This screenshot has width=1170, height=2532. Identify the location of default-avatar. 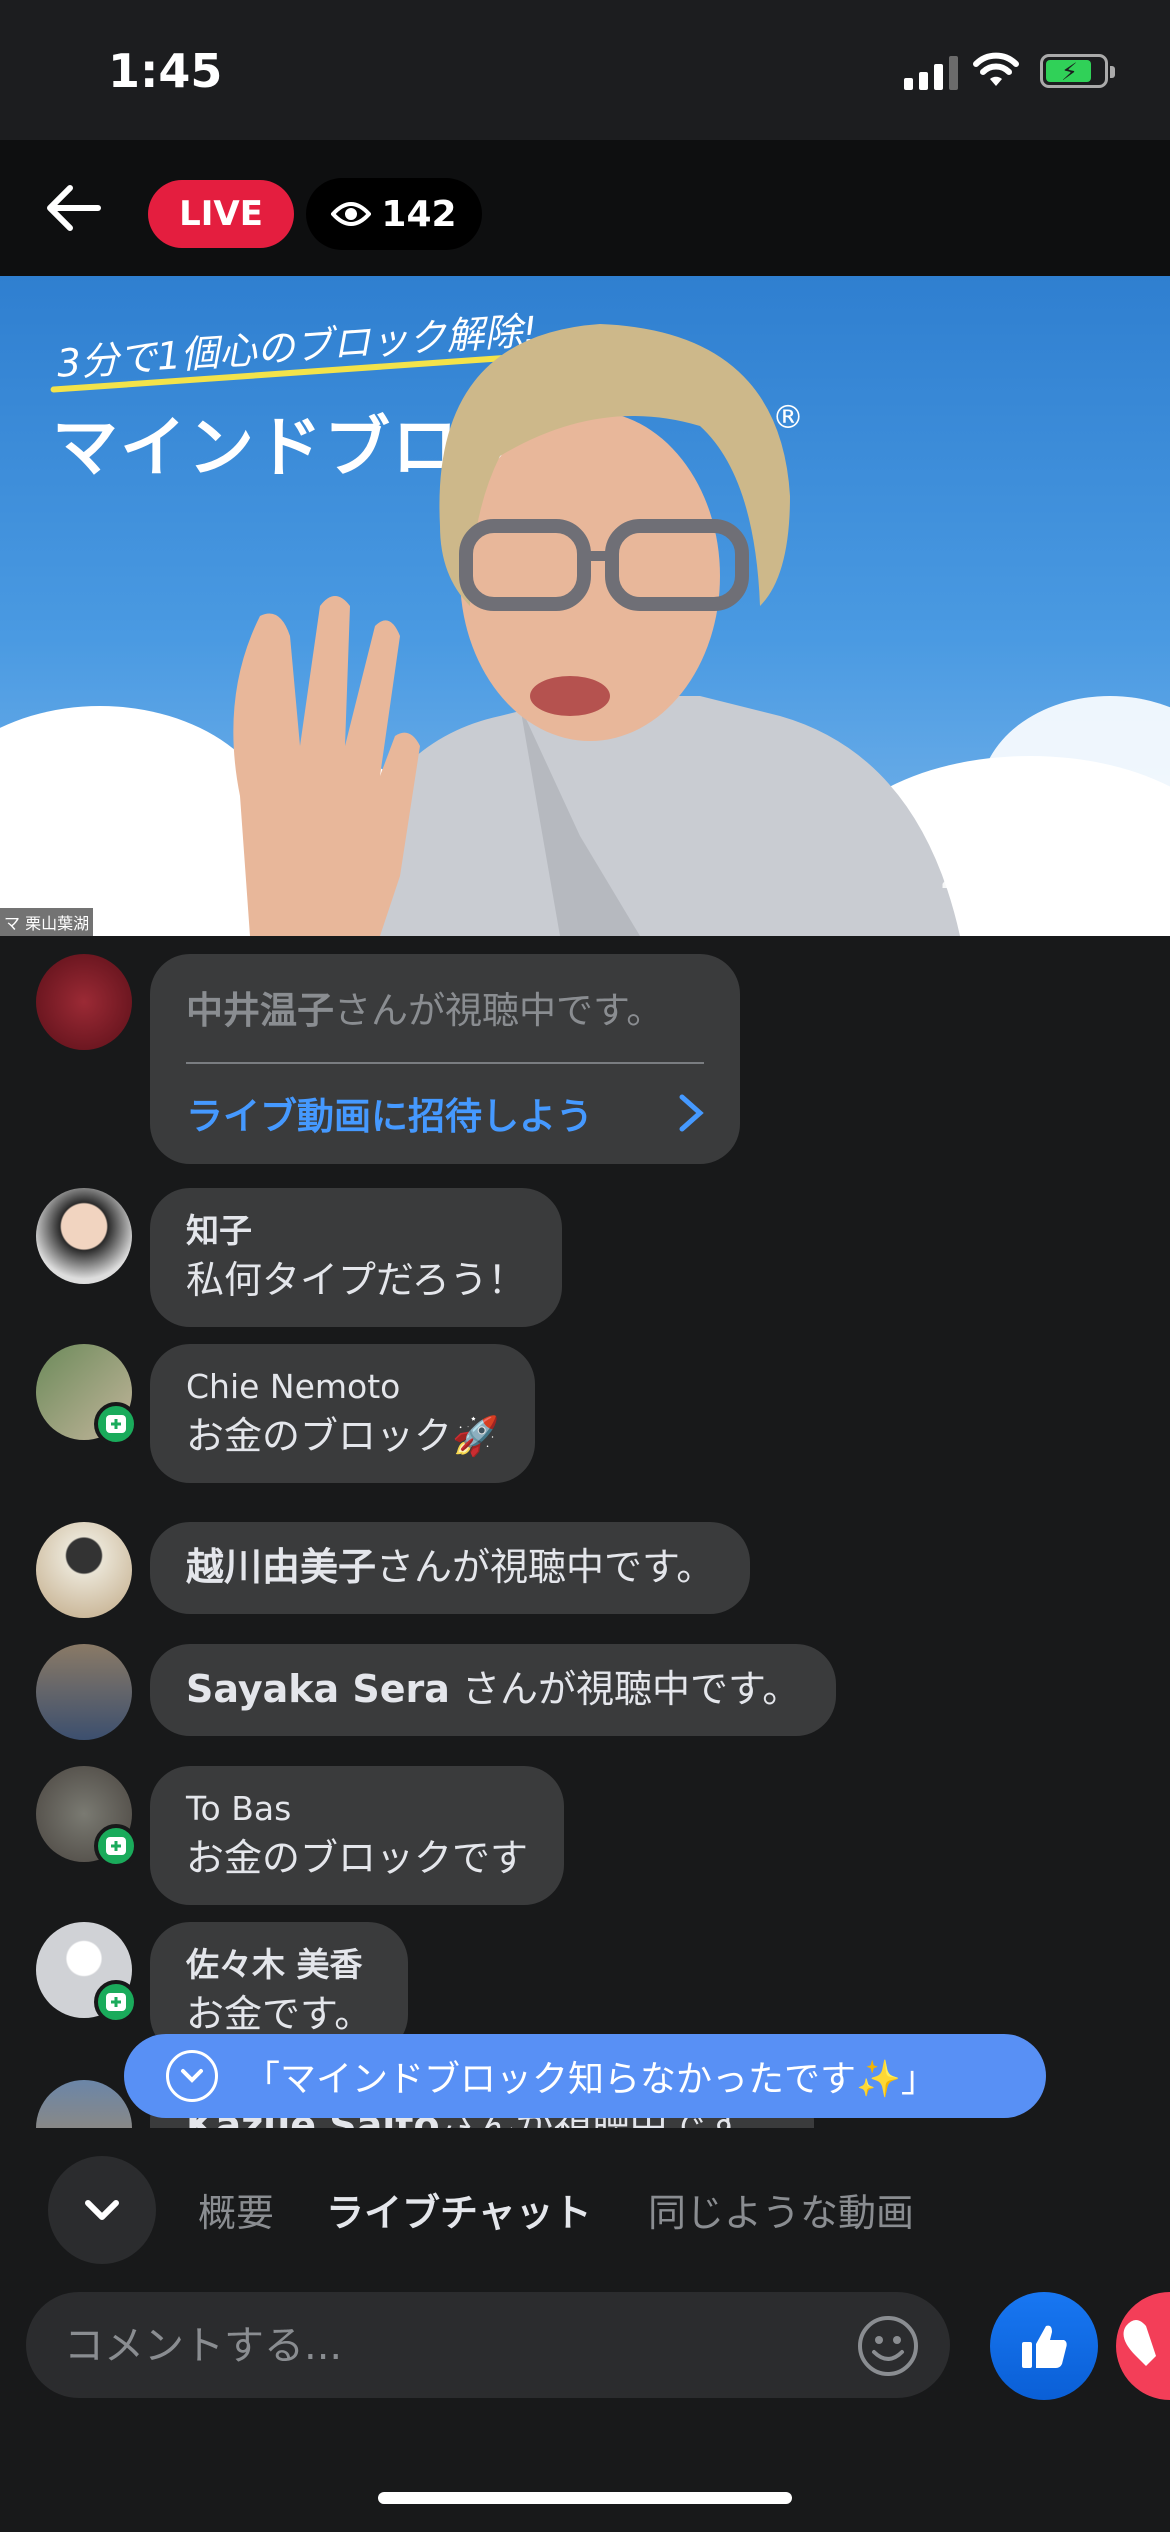
(87, 1973).